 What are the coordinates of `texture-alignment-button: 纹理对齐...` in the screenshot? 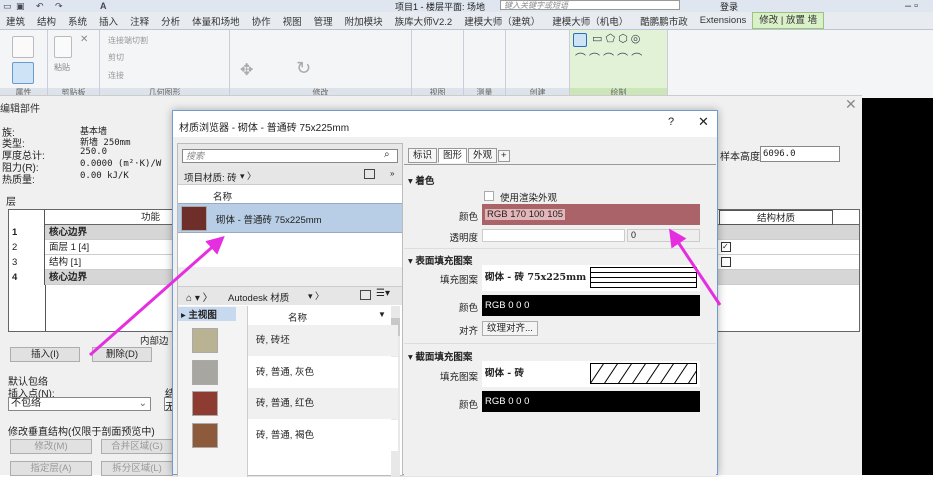 It's located at (510, 328).